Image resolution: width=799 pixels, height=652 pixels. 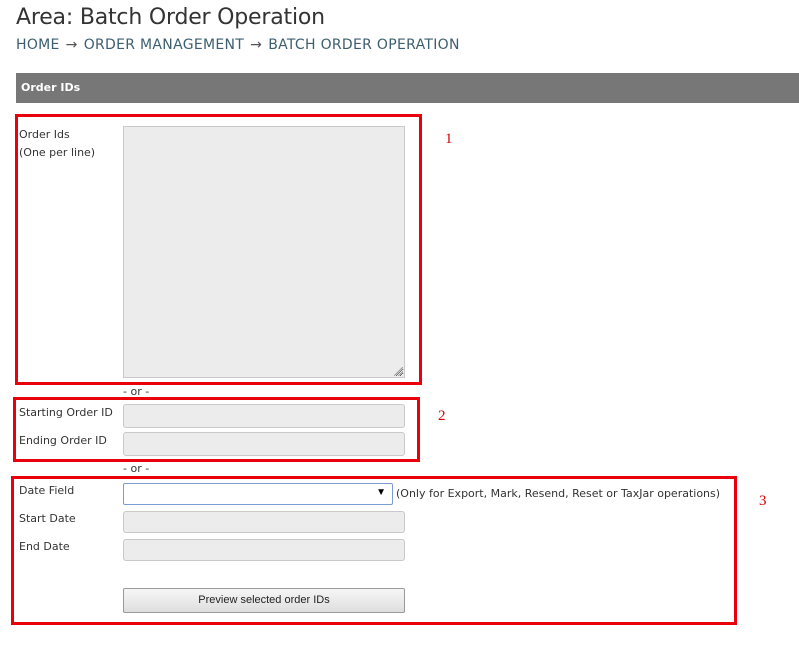 I want to click on breadcrumb-home-link: HOME, so click(x=38, y=45).